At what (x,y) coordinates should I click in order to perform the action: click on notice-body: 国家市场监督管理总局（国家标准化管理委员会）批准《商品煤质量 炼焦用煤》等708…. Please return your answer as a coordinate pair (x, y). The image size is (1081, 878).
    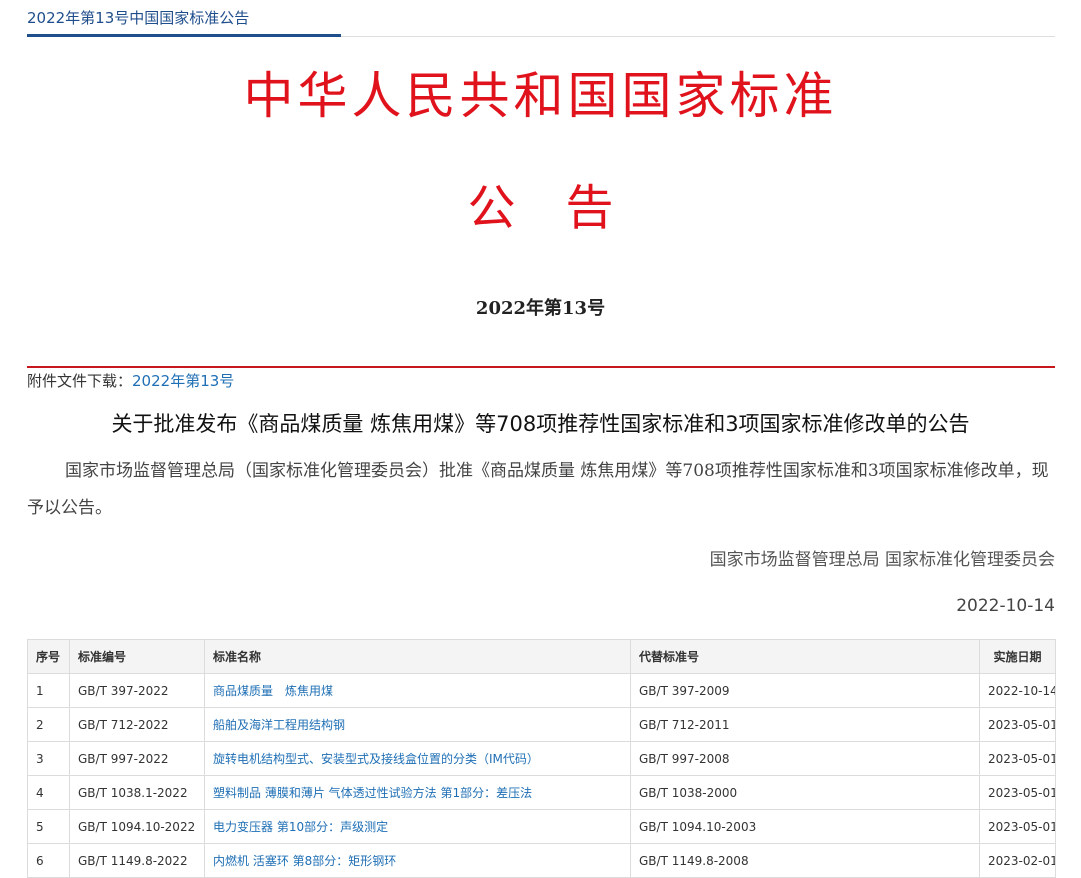
    Looking at the image, I should click on (538, 489).